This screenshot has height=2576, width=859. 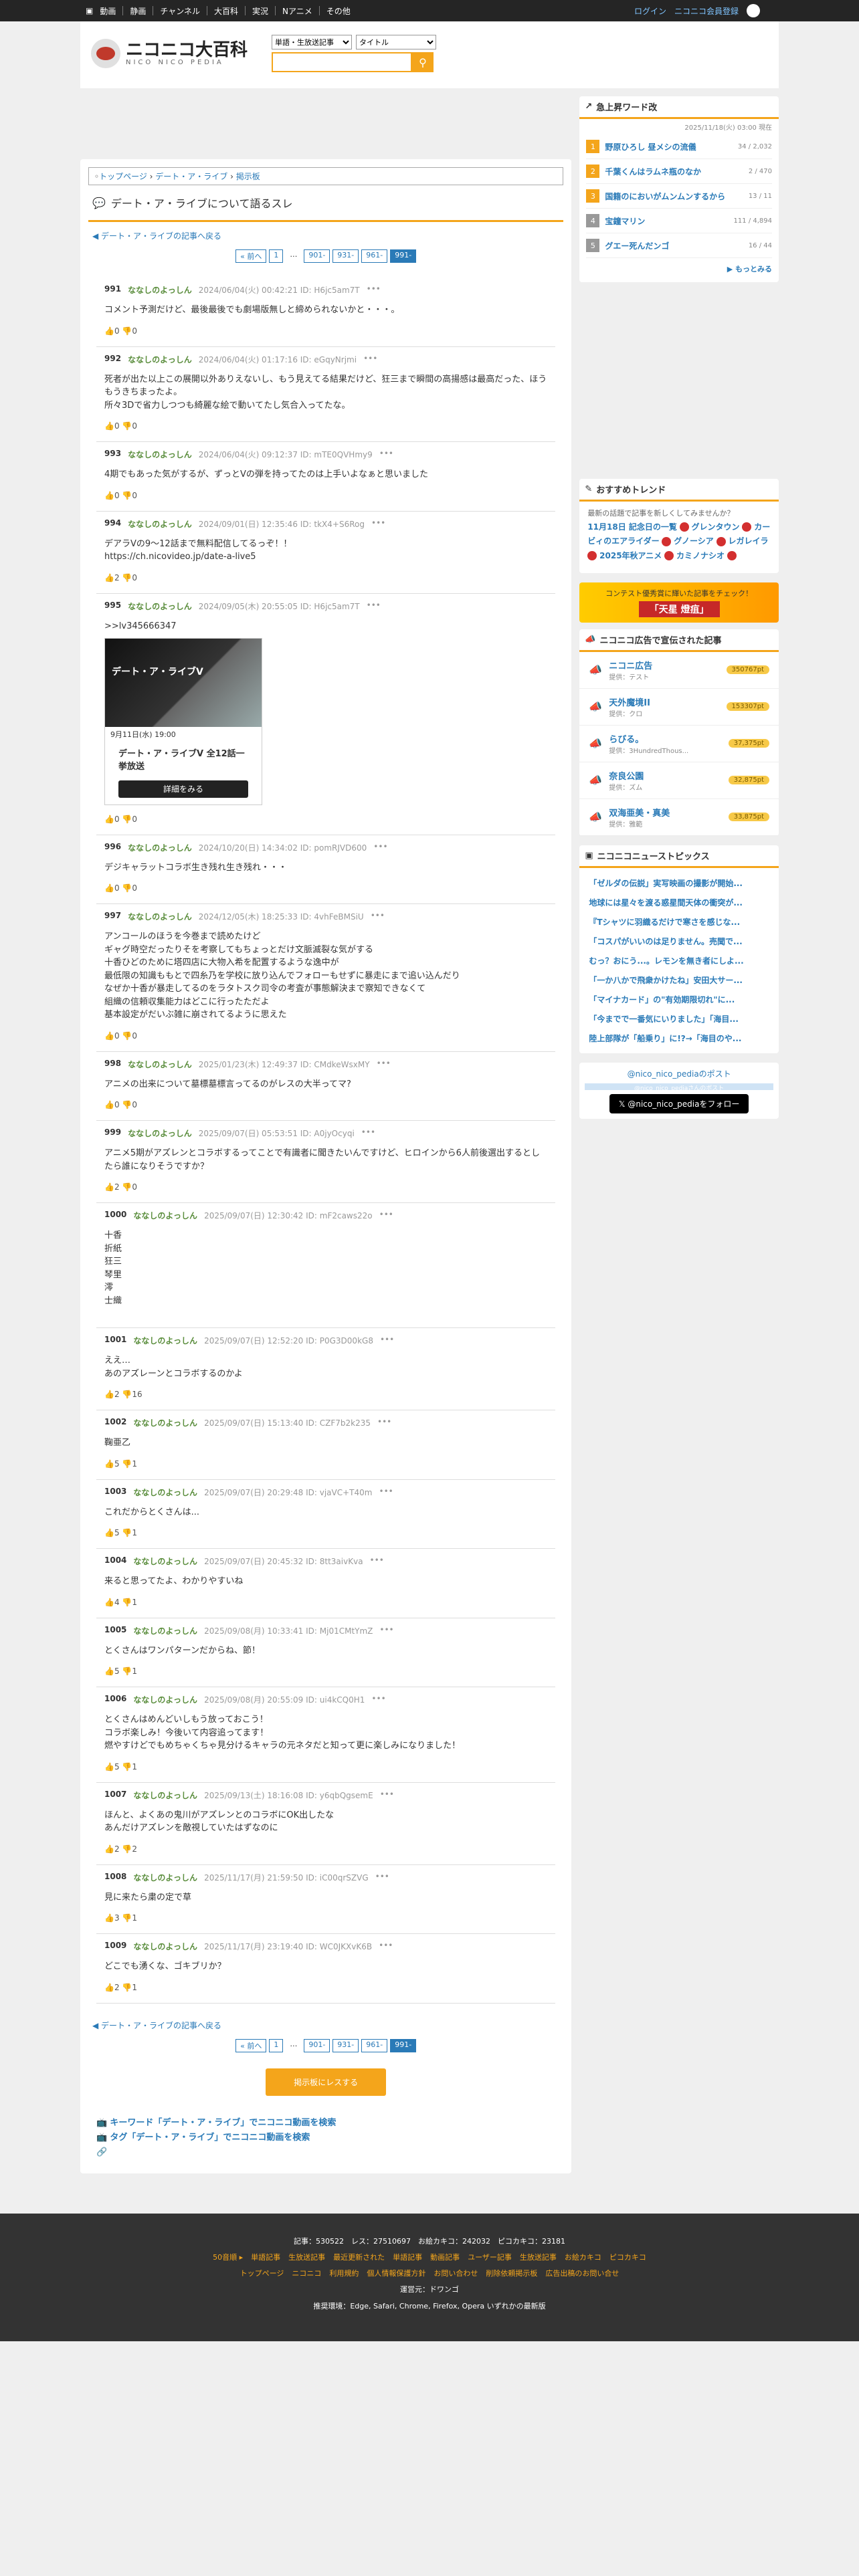 What do you see at coordinates (115, 1340) in the screenshot?
I see `post-number: 1001` at bounding box center [115, 1340].